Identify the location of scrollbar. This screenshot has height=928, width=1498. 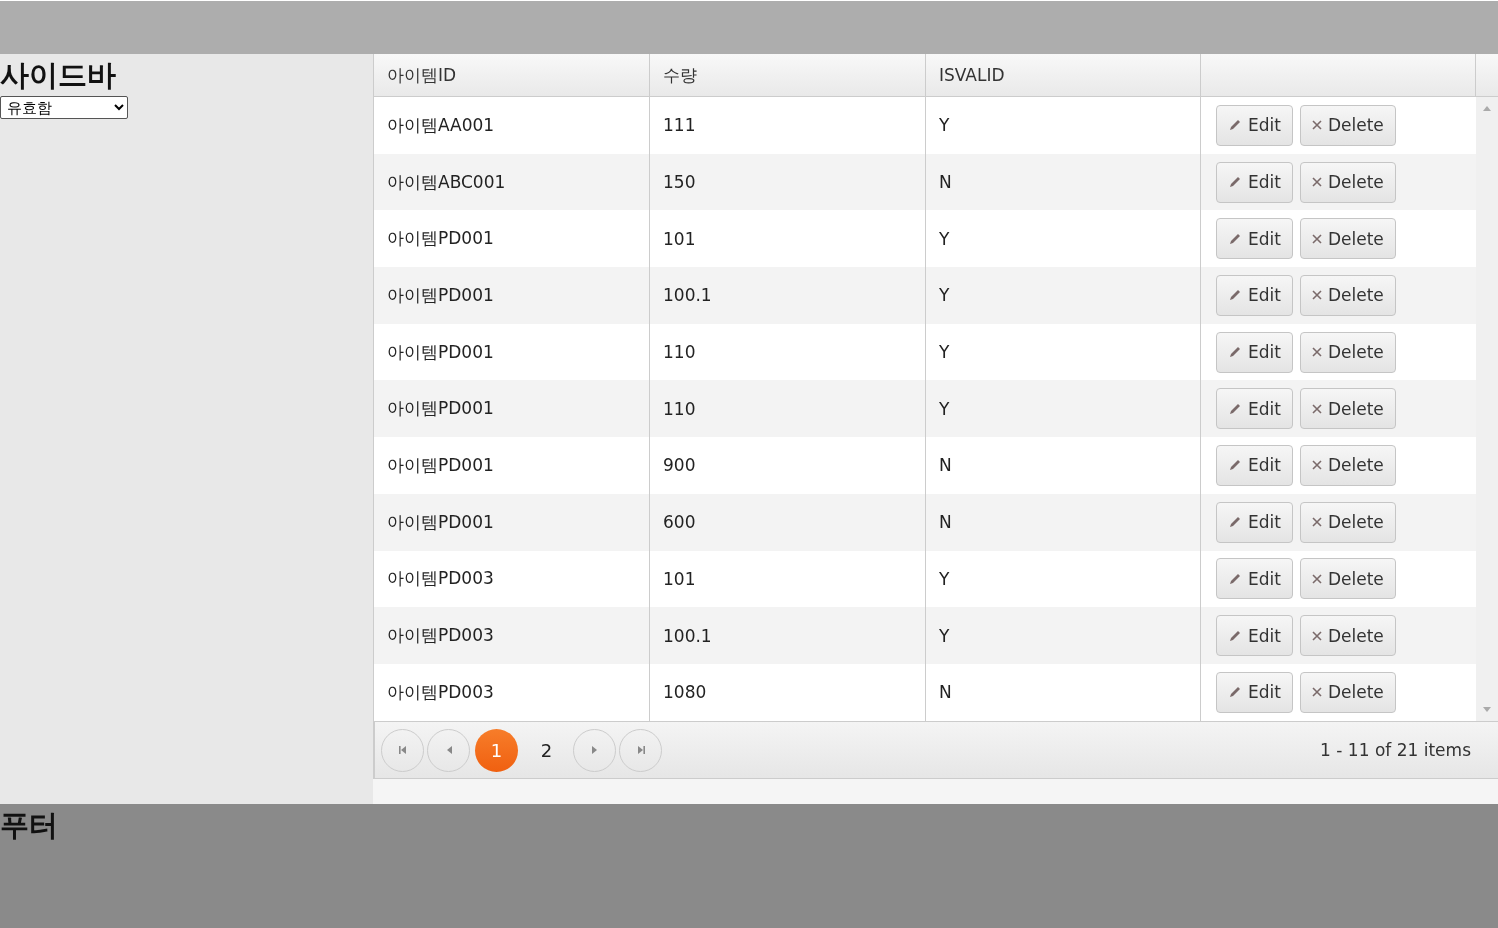
(1487, 409).